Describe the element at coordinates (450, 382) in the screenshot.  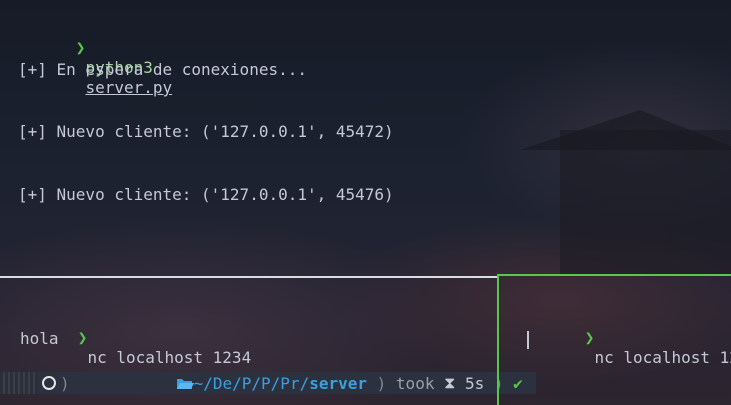
I see `hourglass-icon: ⧗` at that location.